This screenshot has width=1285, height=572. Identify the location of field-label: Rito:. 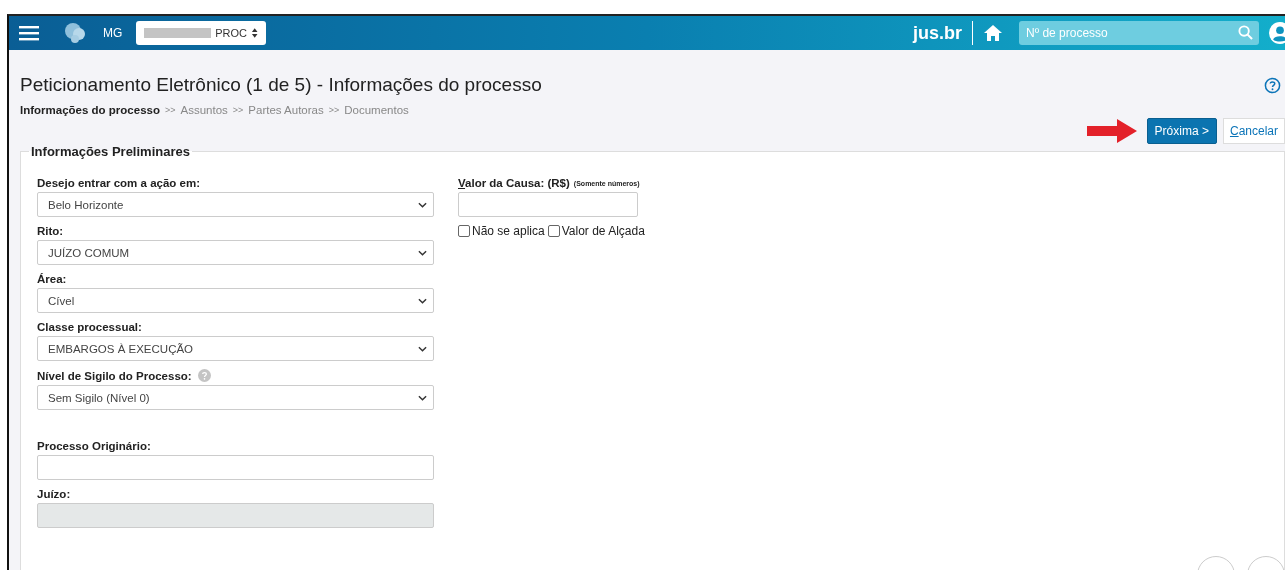
(50, 231).